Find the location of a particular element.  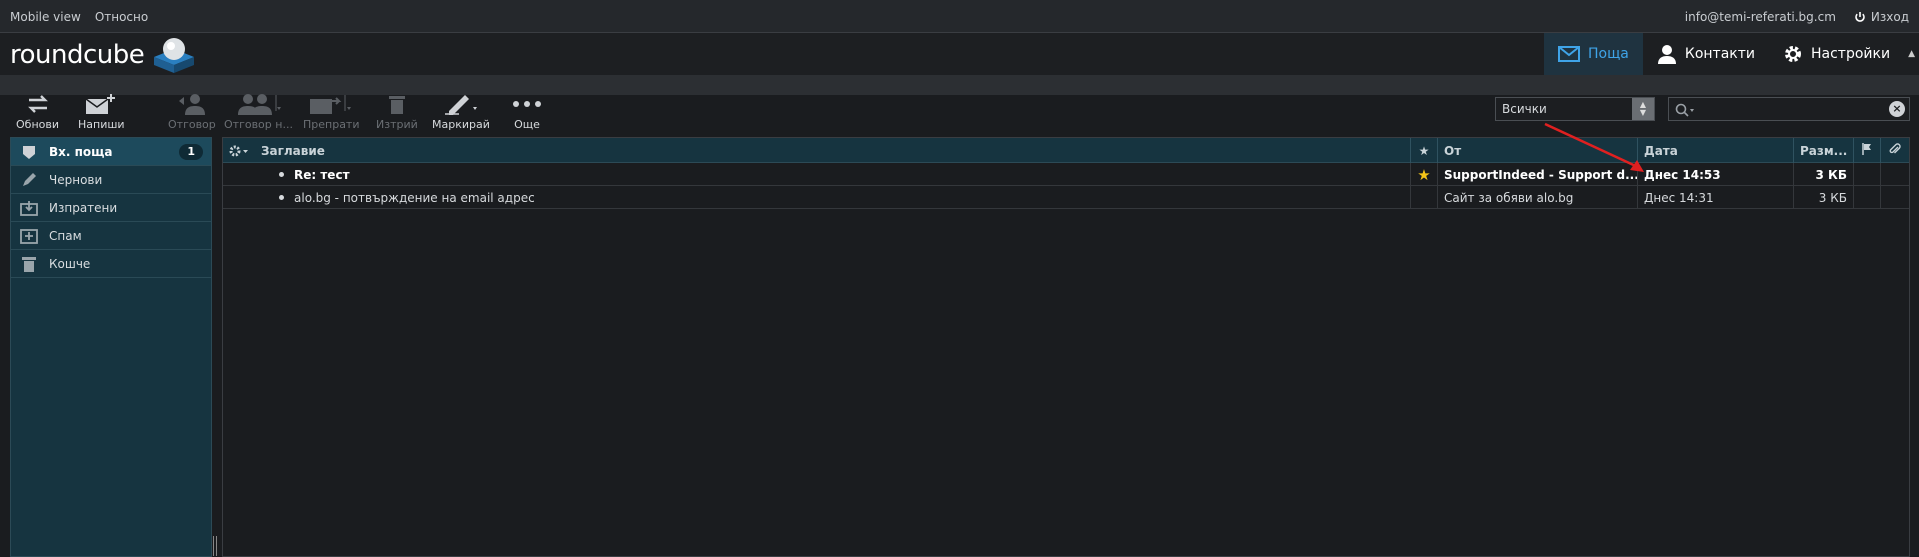

compose-label: Напиши is located at coordinates (101, 124).